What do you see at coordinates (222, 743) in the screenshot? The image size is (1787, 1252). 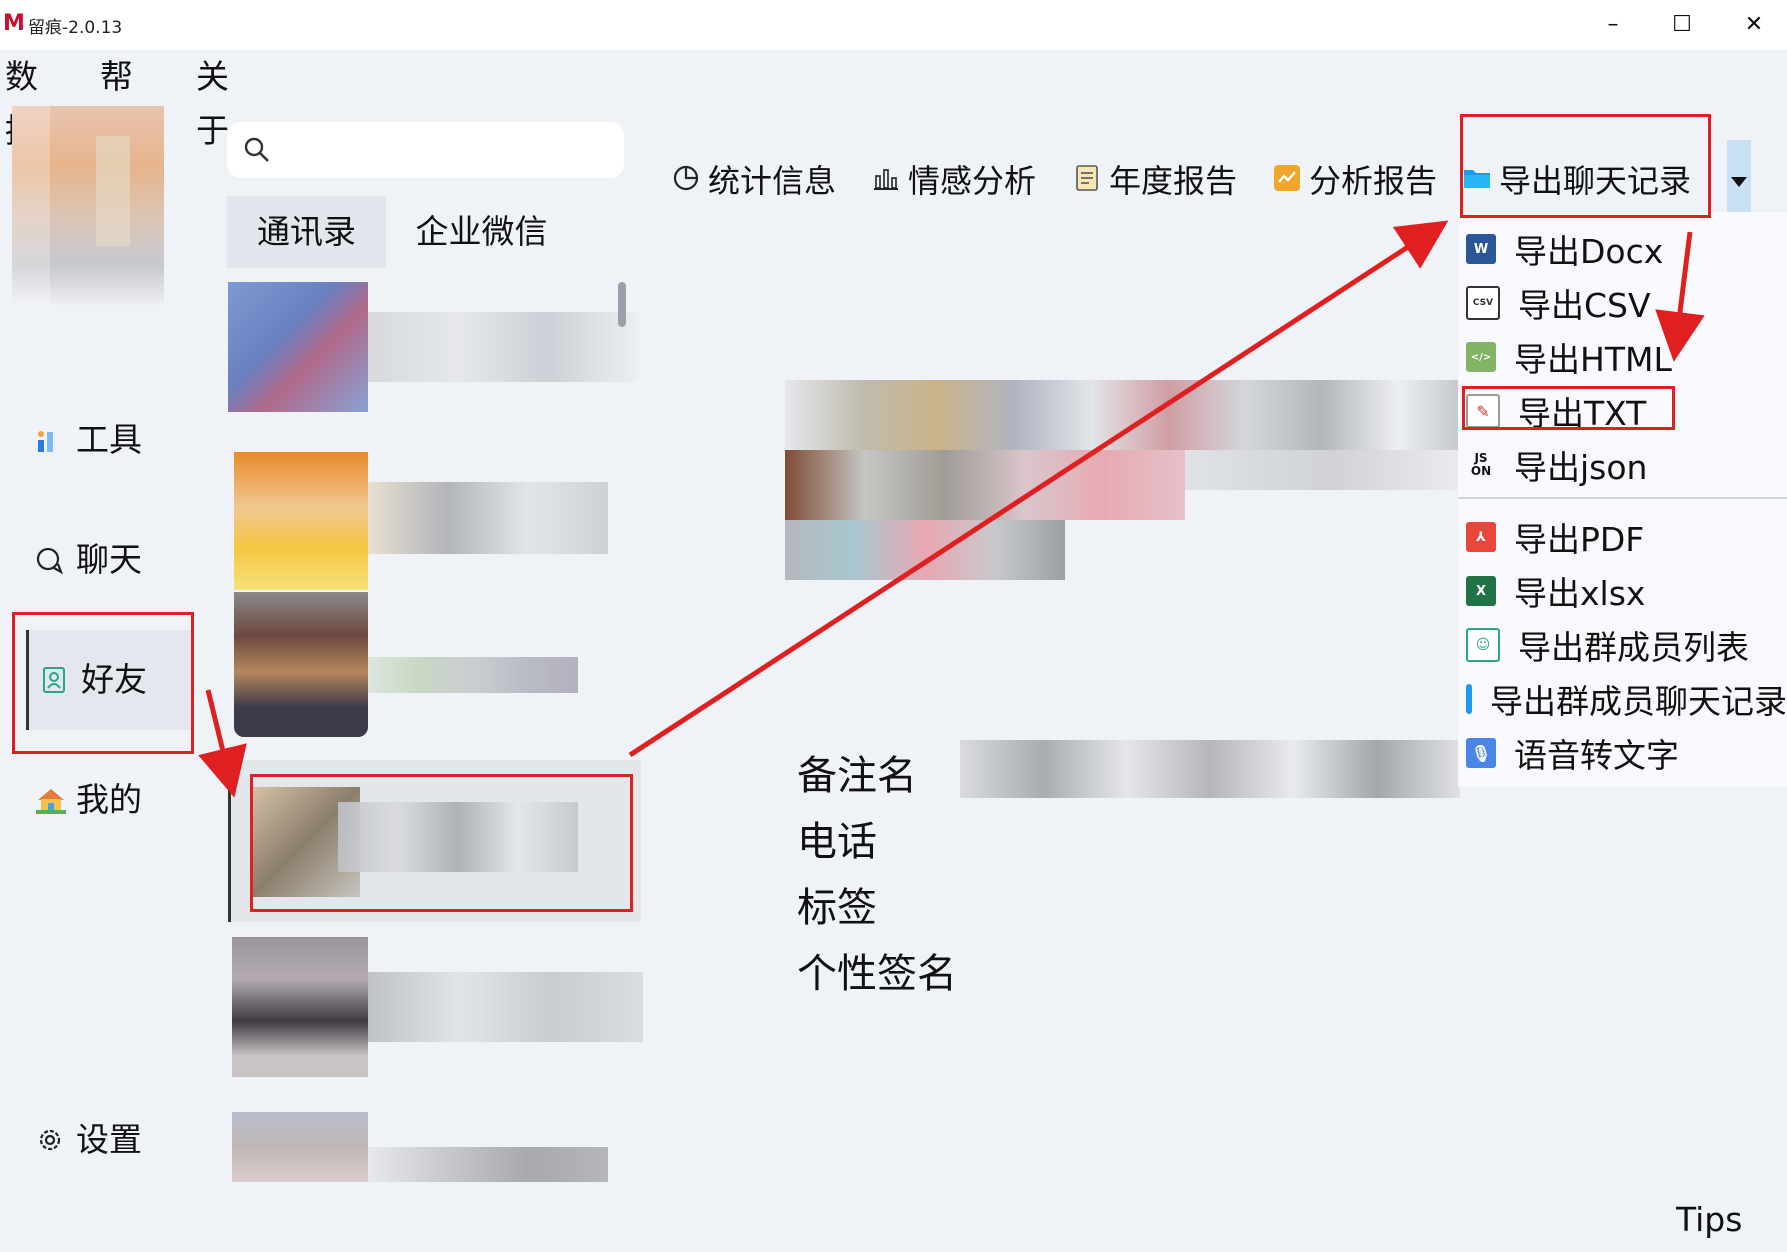 I see `arrow-friends-to-contact` at bounding box center [222, 743].